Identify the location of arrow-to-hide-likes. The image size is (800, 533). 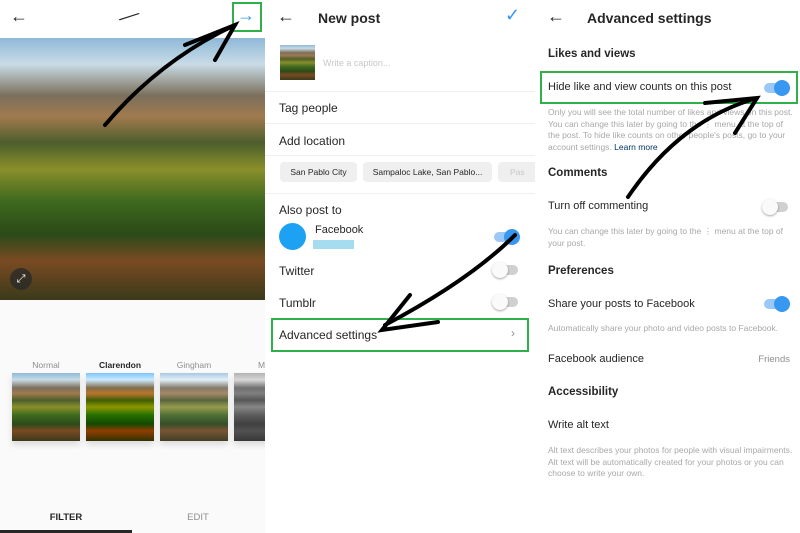
(692, 147).